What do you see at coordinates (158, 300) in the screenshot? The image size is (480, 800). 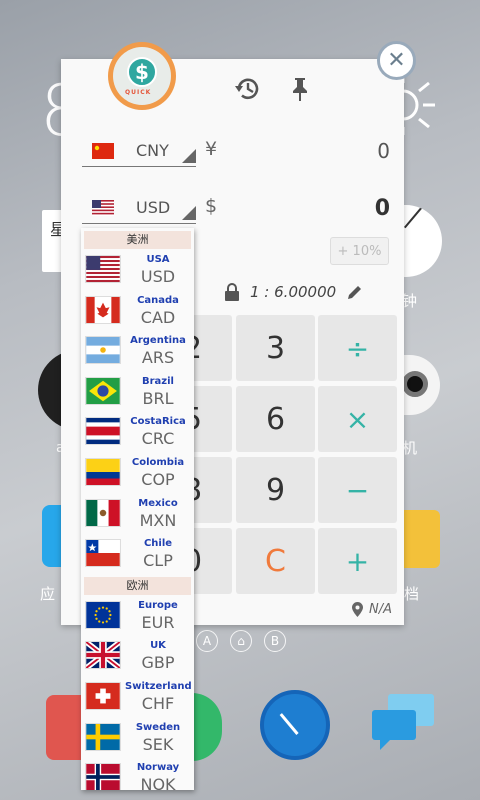 I see `currency-country-name: Canada` at bounding box center [158, 300].